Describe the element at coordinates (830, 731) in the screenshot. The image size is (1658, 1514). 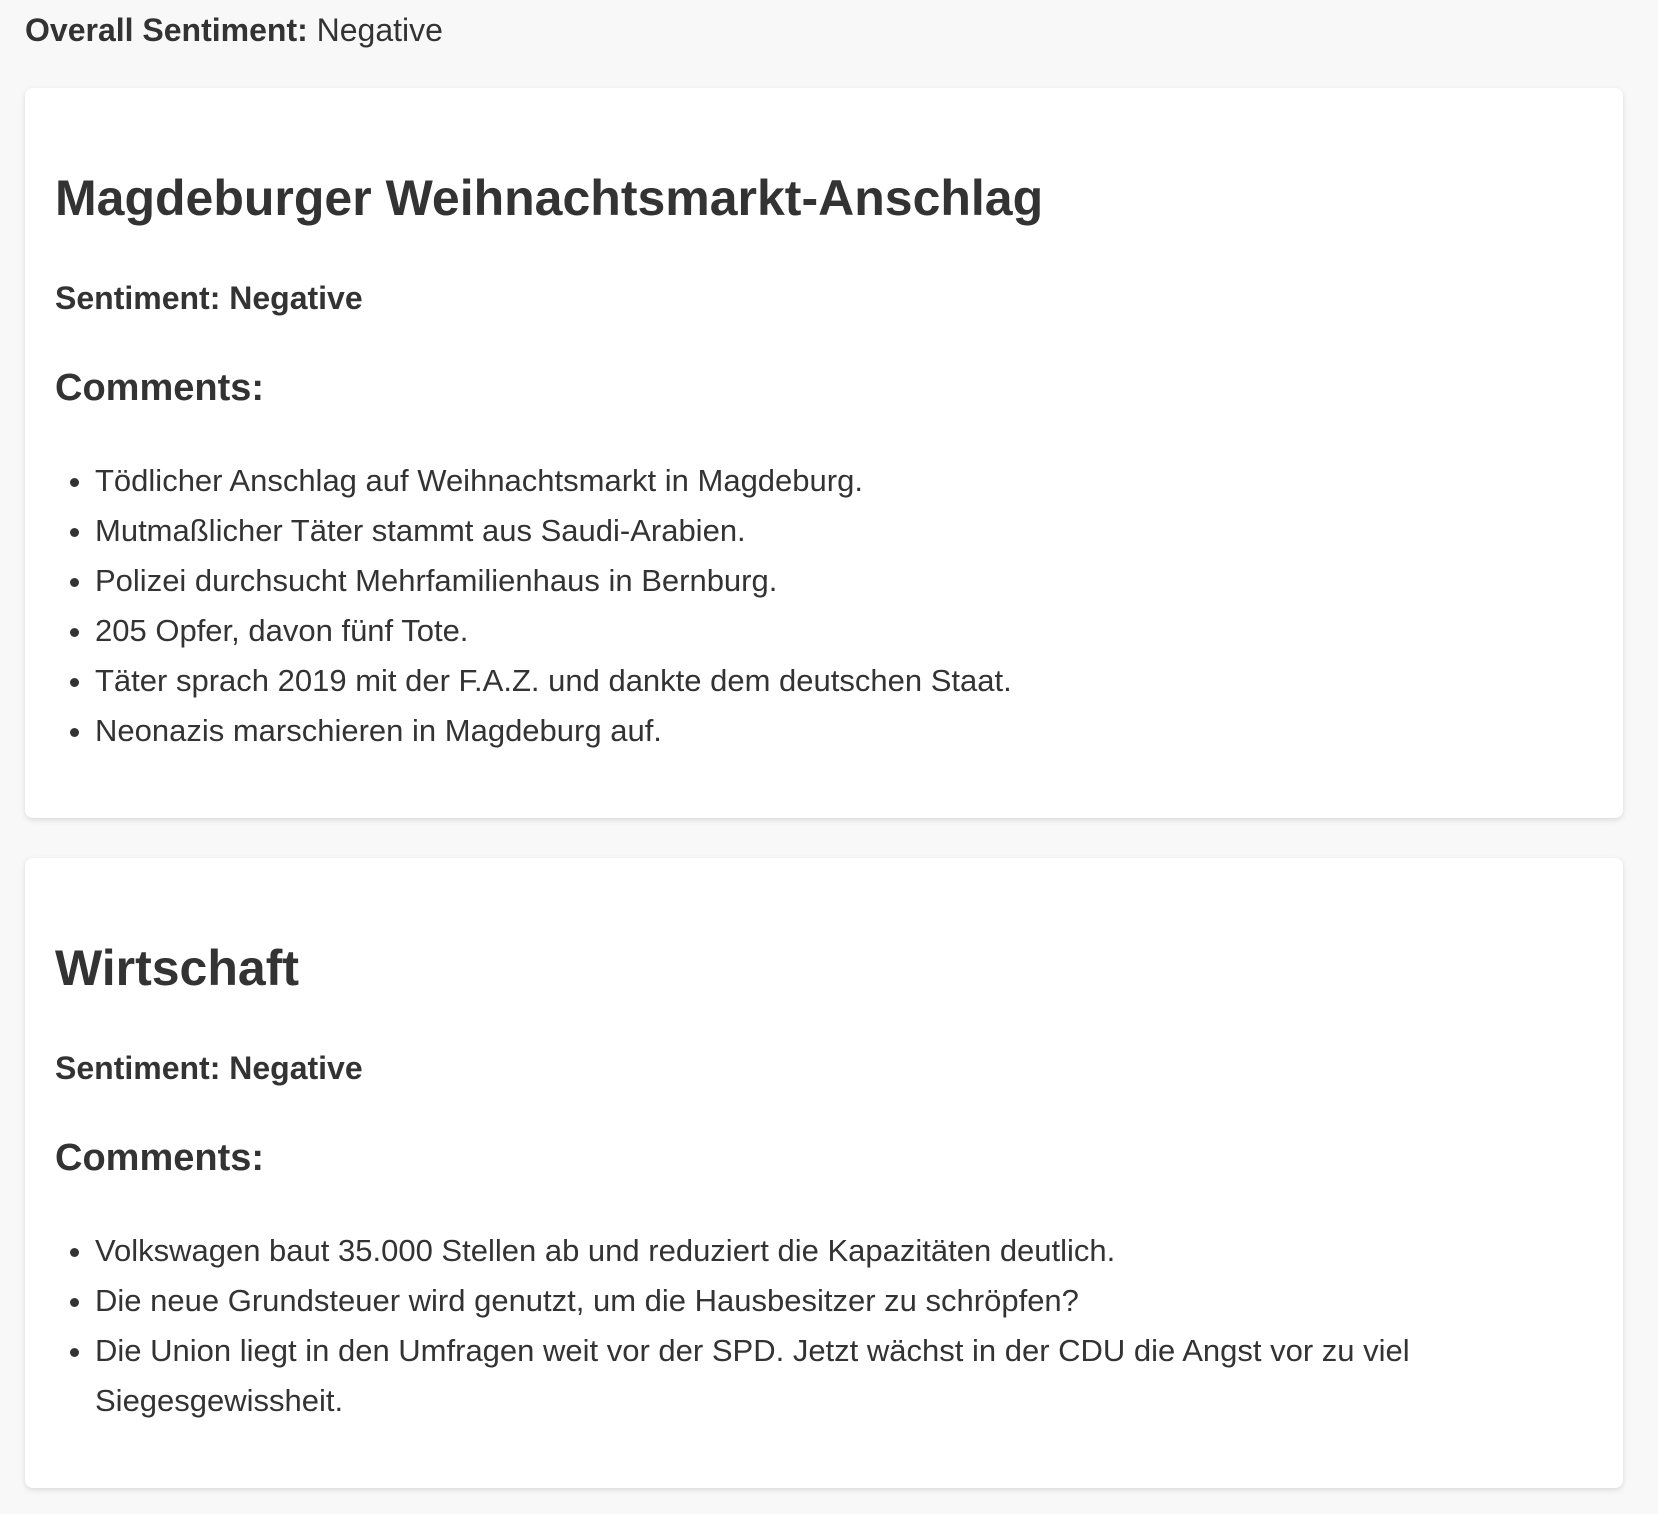
I see `comment-item: Neonazis marschieren in Magdeburg auf.` at that location.